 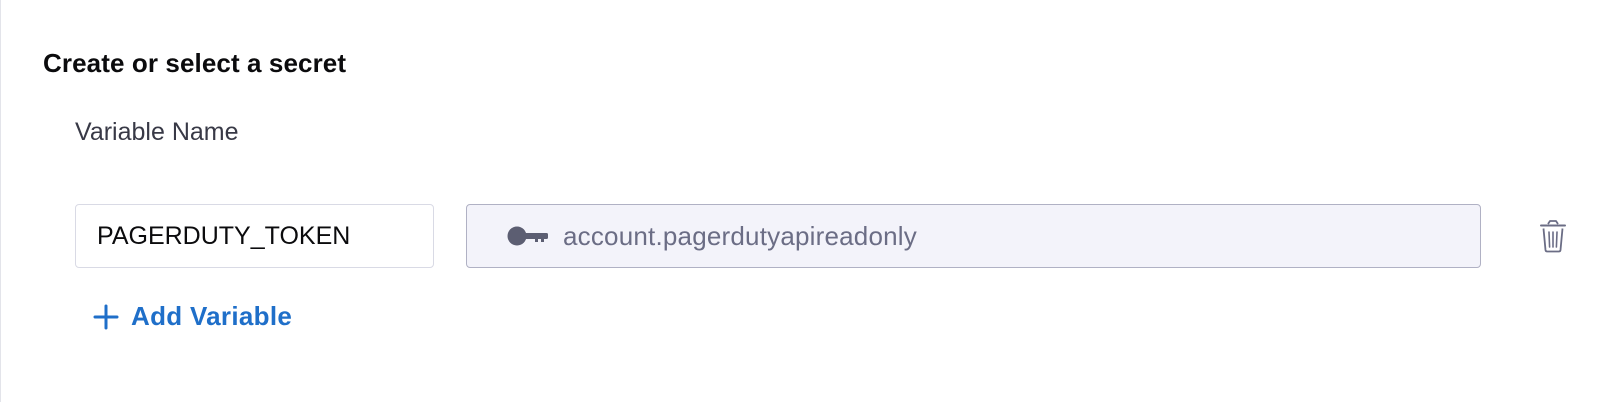 I want to click on variable-name-label: Variable Name, so click(x=157, y=132).